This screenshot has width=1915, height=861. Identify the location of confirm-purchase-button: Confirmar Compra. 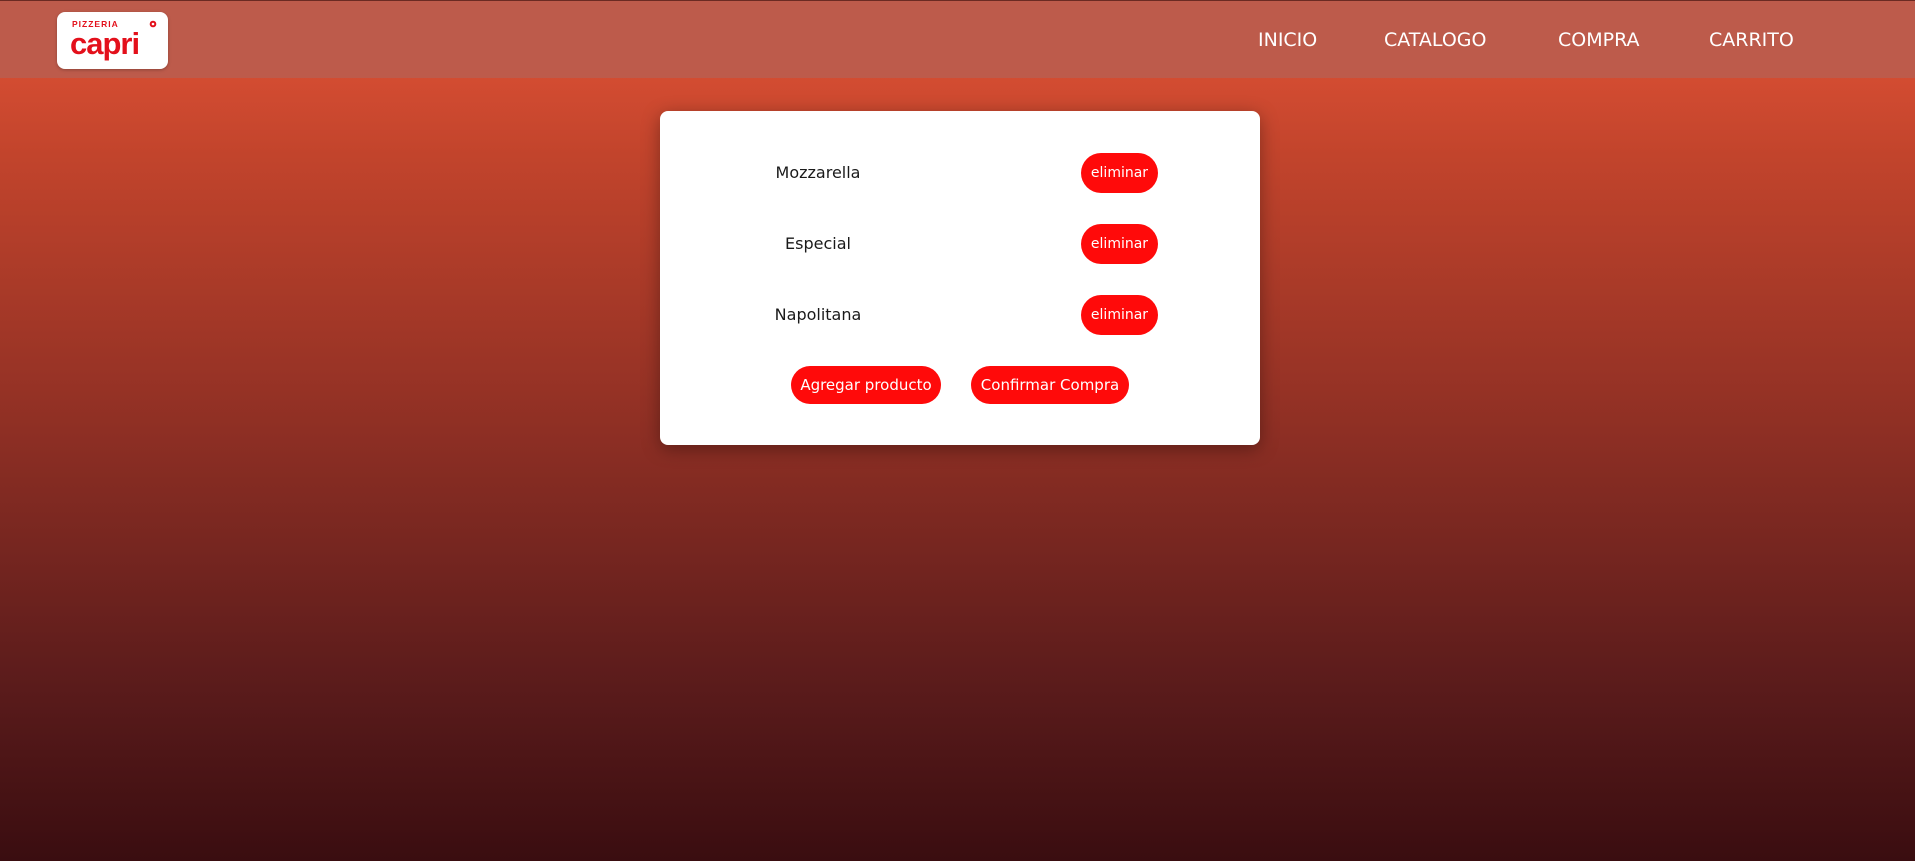
(1050, 385).